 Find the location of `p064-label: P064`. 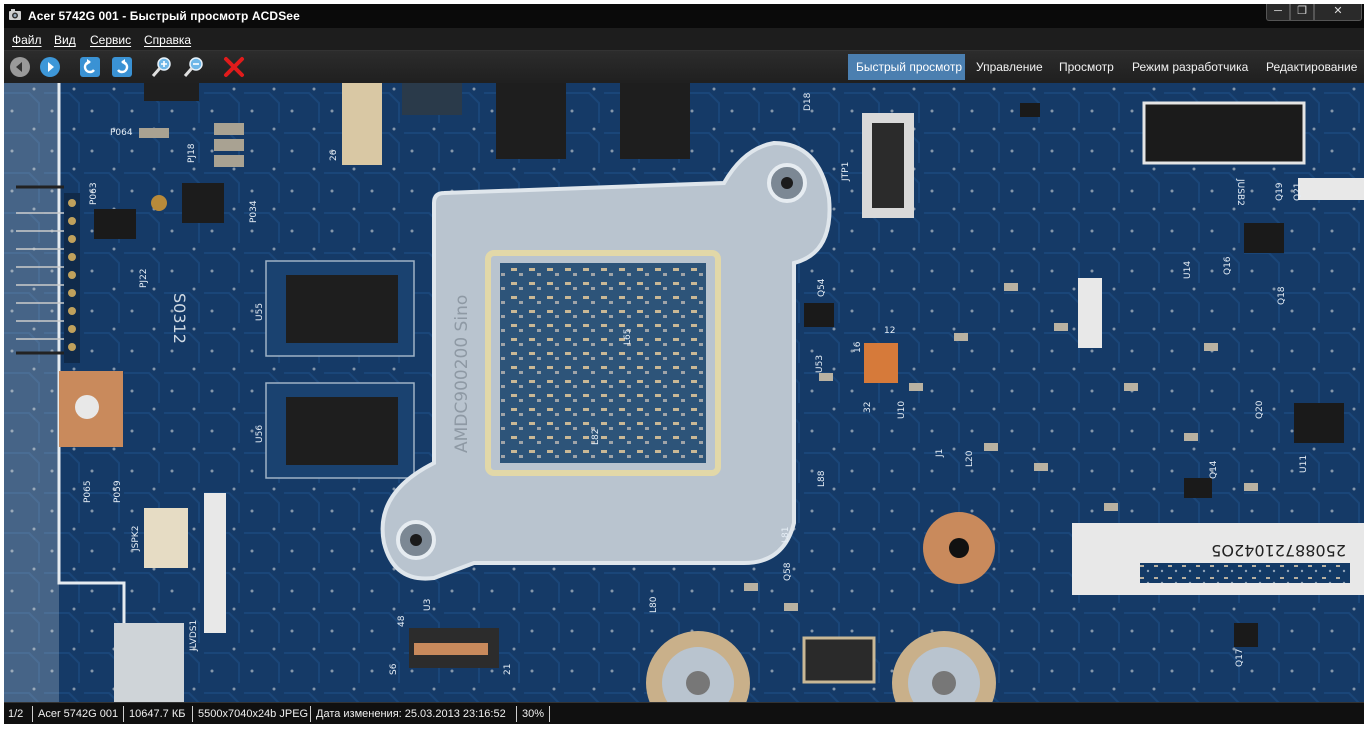

p064-label: P064 is located at coordinates (121, 133).